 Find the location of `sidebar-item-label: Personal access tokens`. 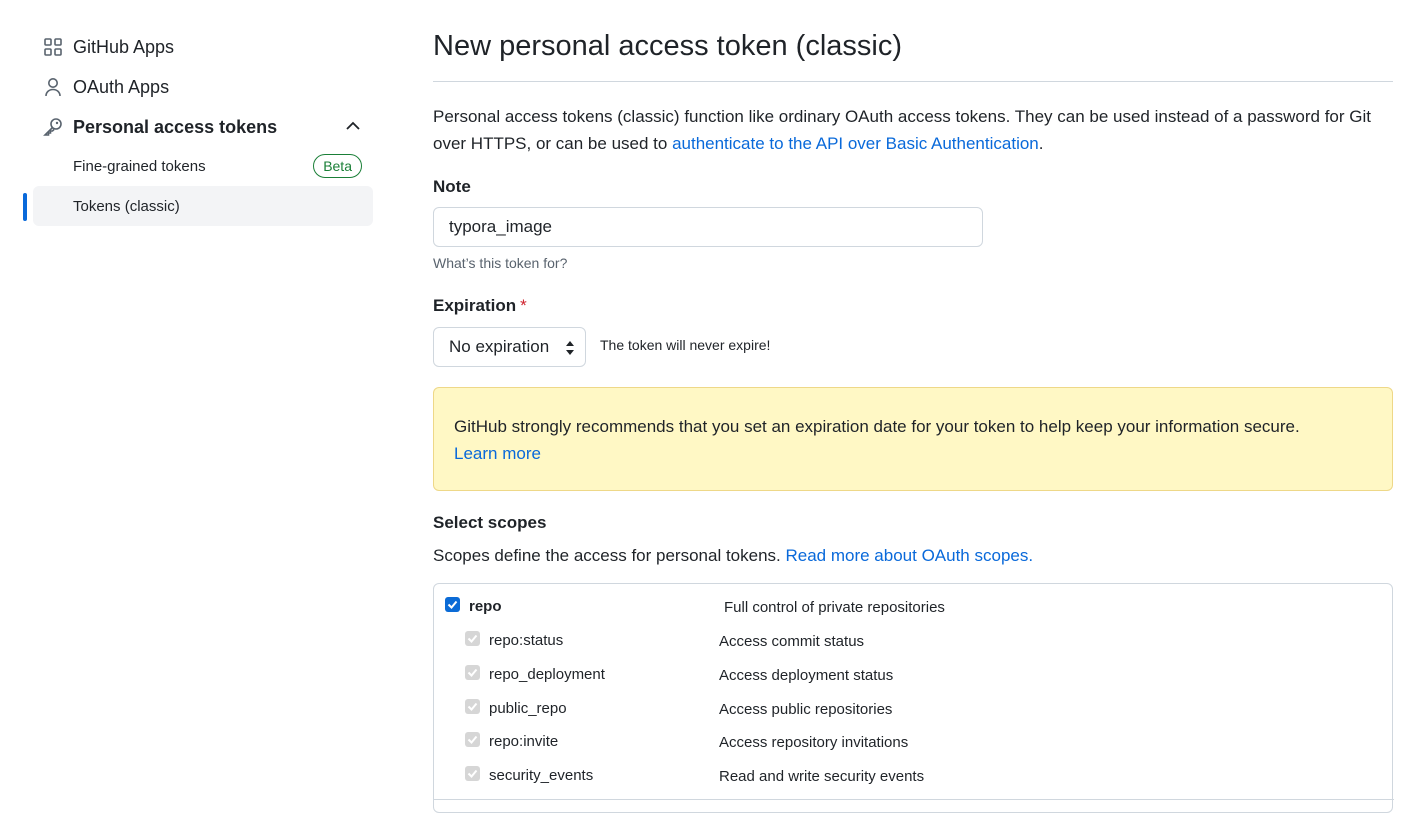

sidebar-item-label: Personal access tokens is located at coordinates (175, 126).